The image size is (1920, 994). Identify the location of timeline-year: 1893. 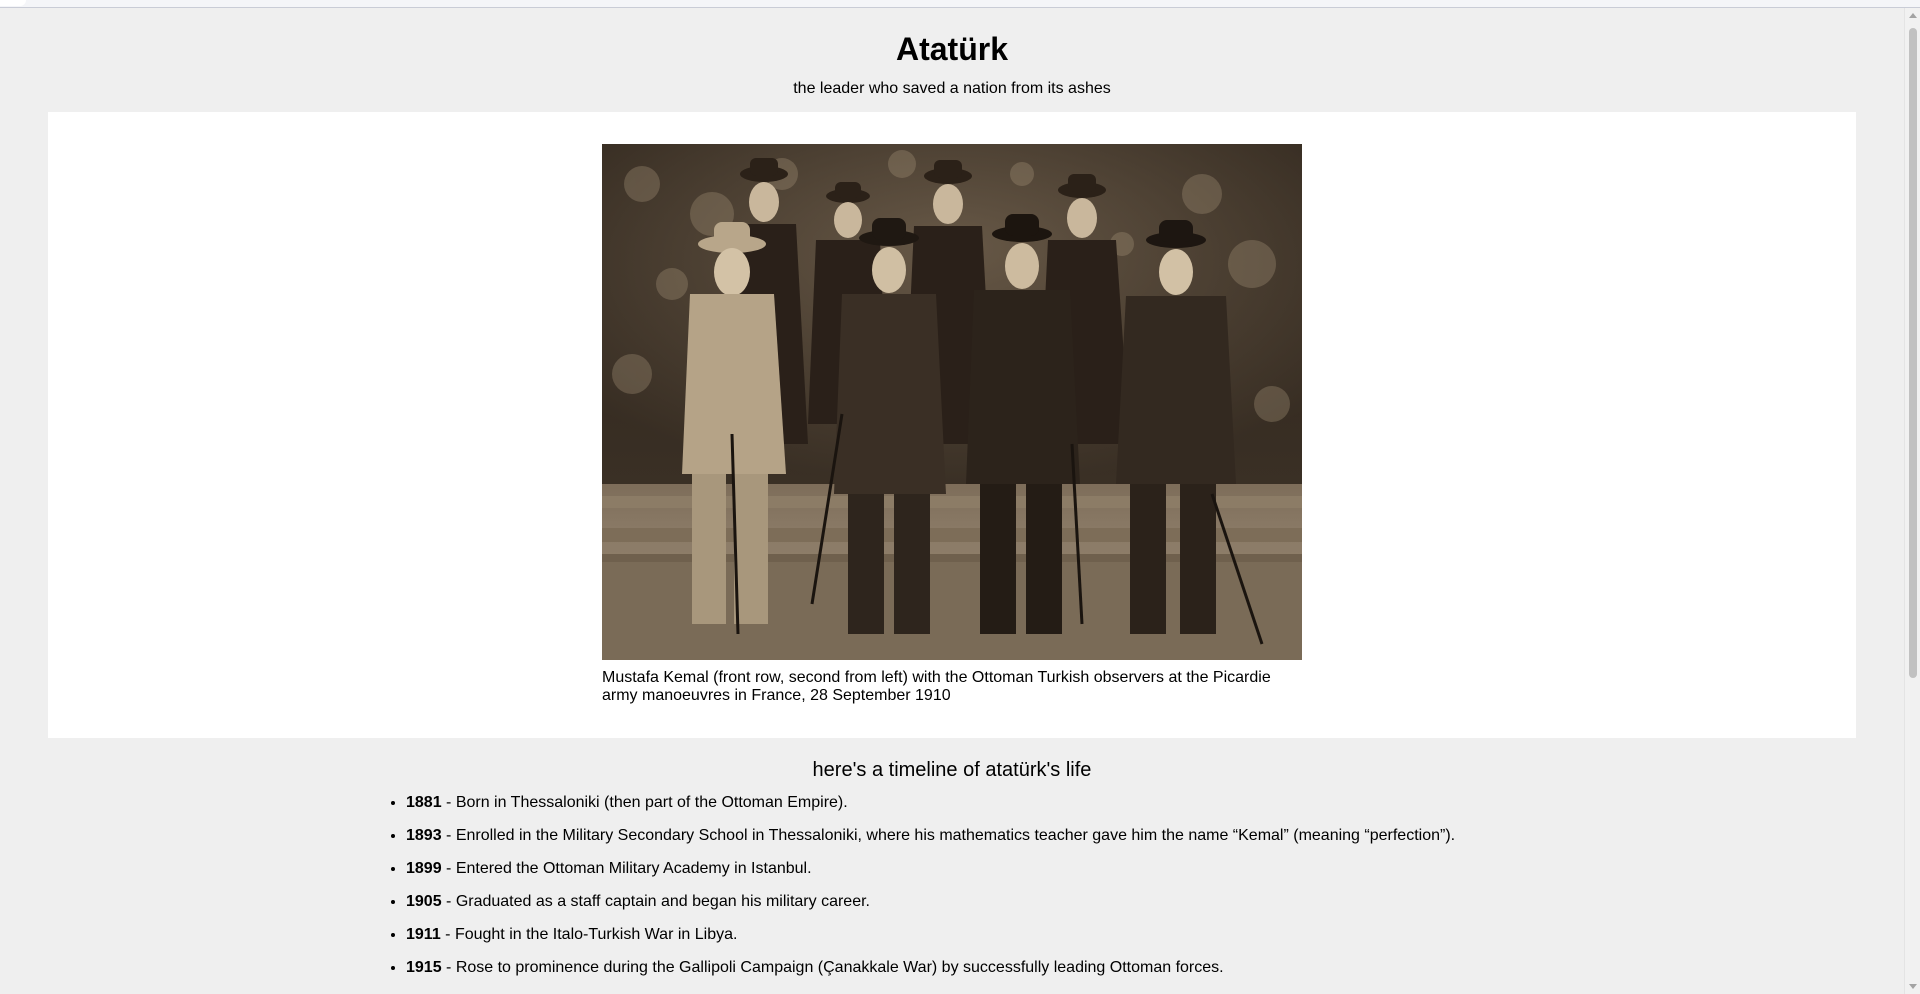
(424, 835).